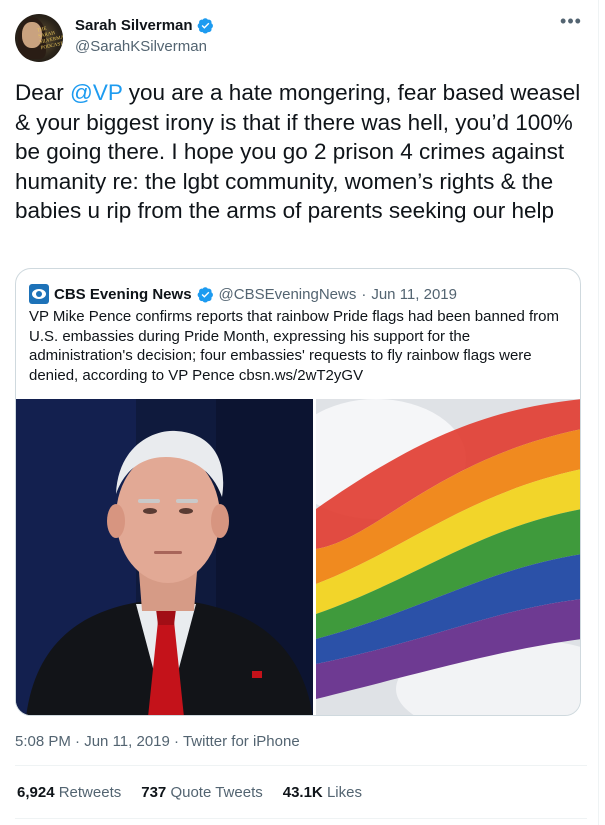 The image size is (605, 825). I want to click on divider-top, so click(301, 765).